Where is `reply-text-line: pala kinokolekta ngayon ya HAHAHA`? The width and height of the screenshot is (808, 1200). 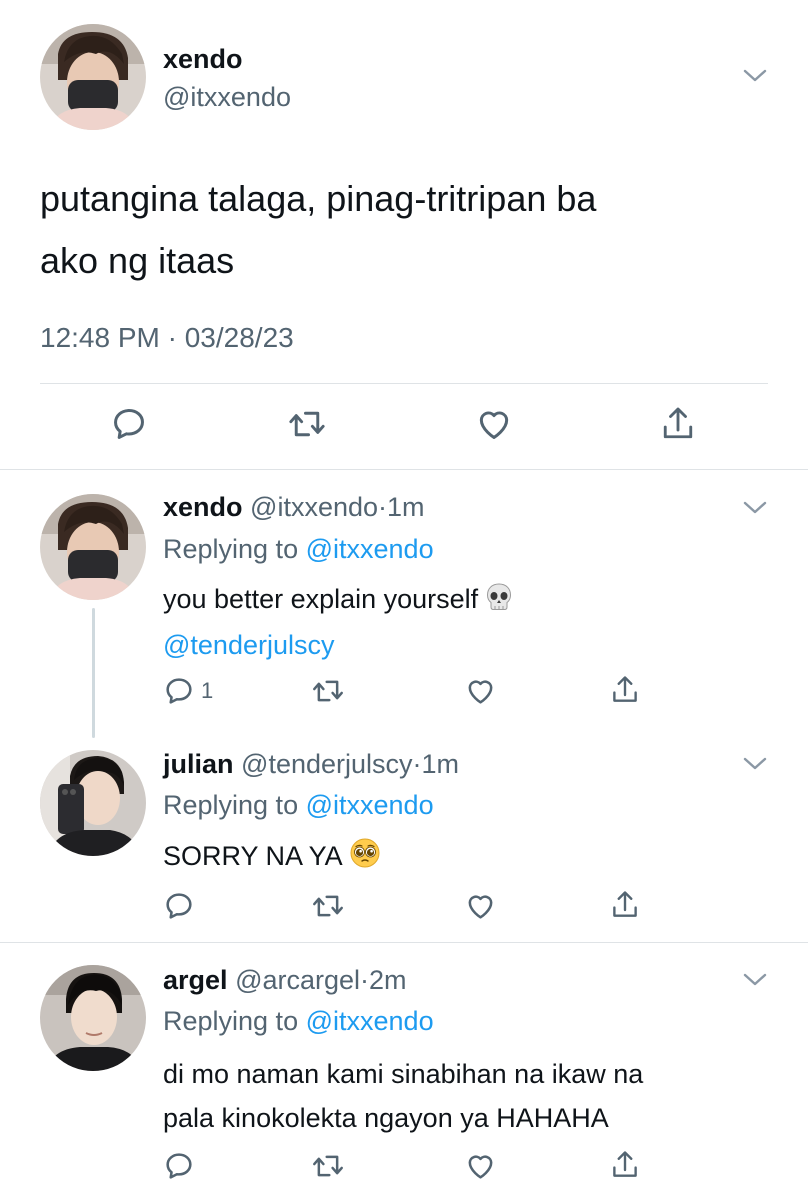
reply-text-line: pala kinokolekta ngayon ya HAHAHA is located at coordinates (386, 1118).